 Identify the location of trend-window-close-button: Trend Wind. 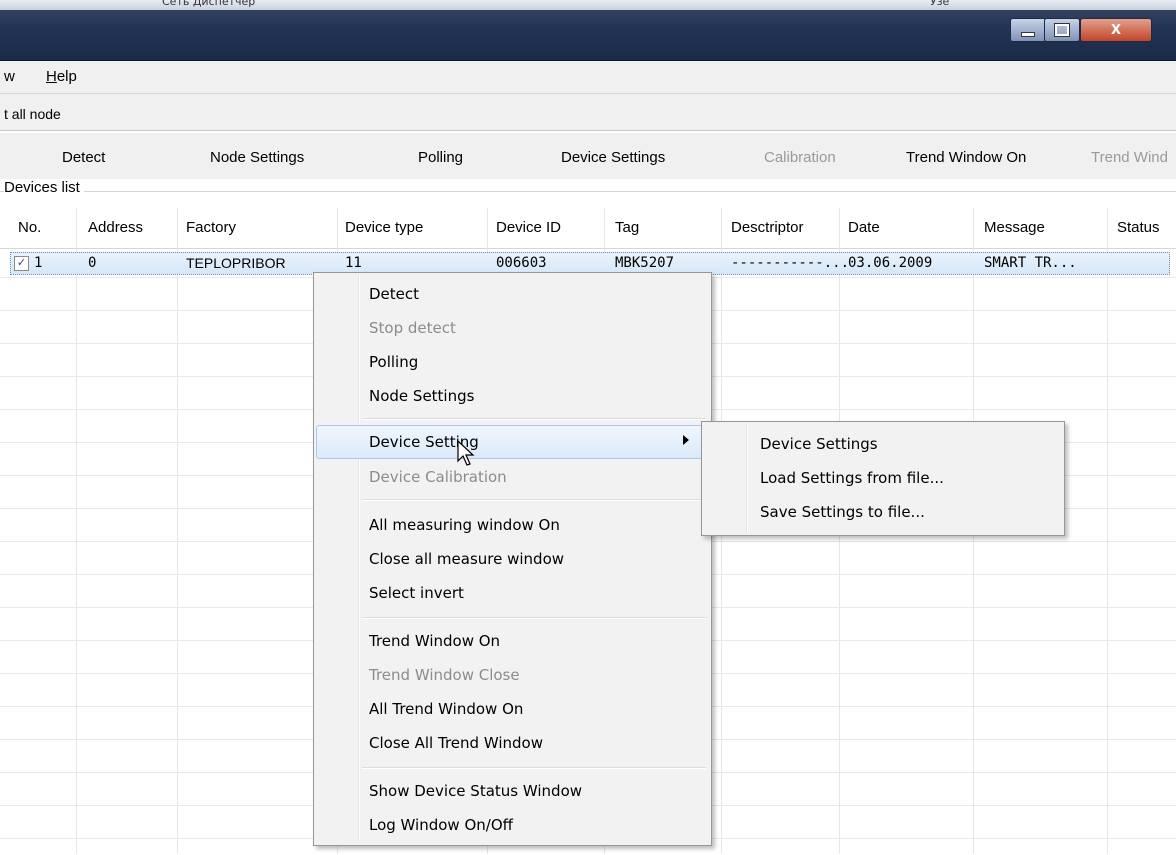
(1129, 157).